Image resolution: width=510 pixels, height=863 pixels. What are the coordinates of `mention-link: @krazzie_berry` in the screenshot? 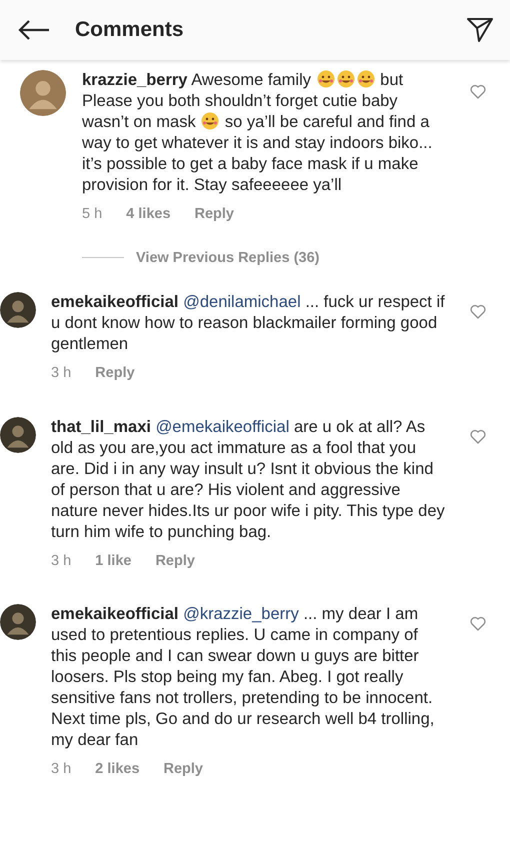 It's located at (241, 614).